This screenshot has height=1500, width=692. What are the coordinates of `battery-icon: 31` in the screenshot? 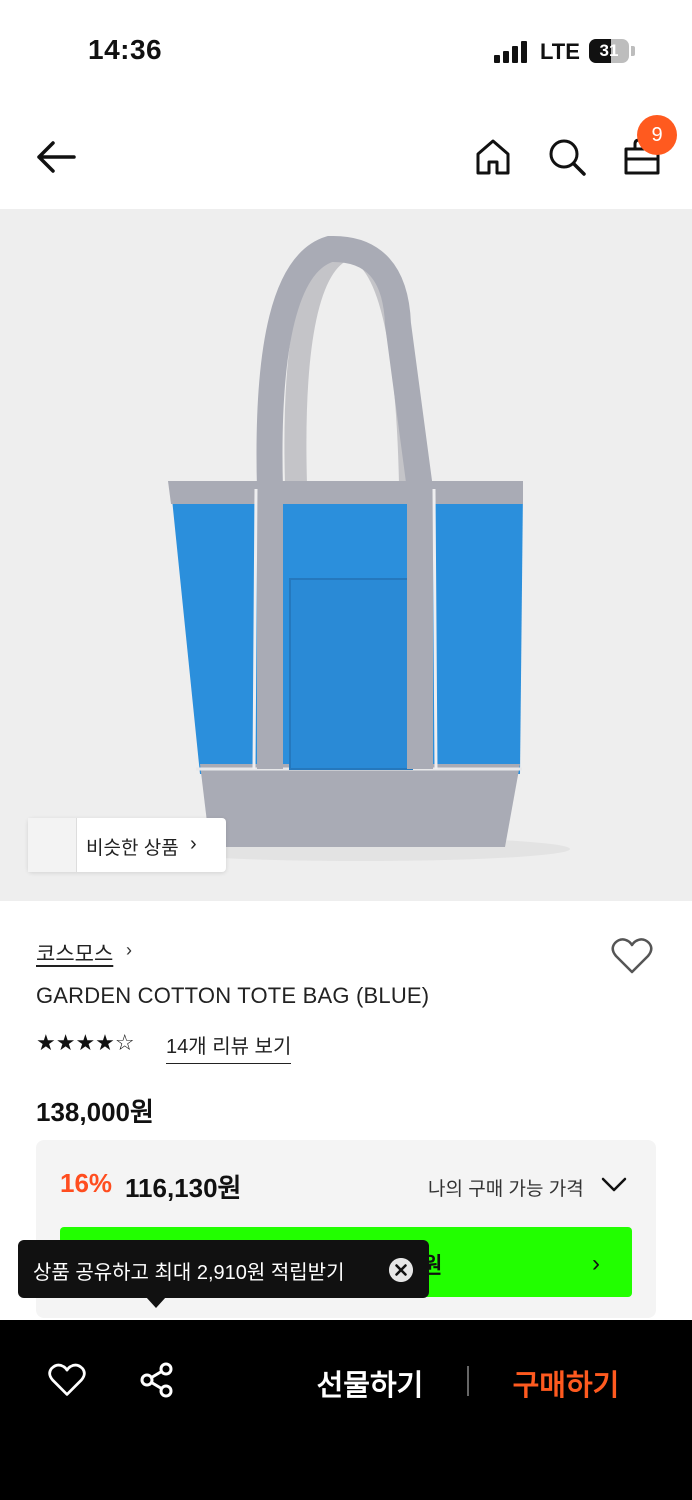 It's located at (609, 51).